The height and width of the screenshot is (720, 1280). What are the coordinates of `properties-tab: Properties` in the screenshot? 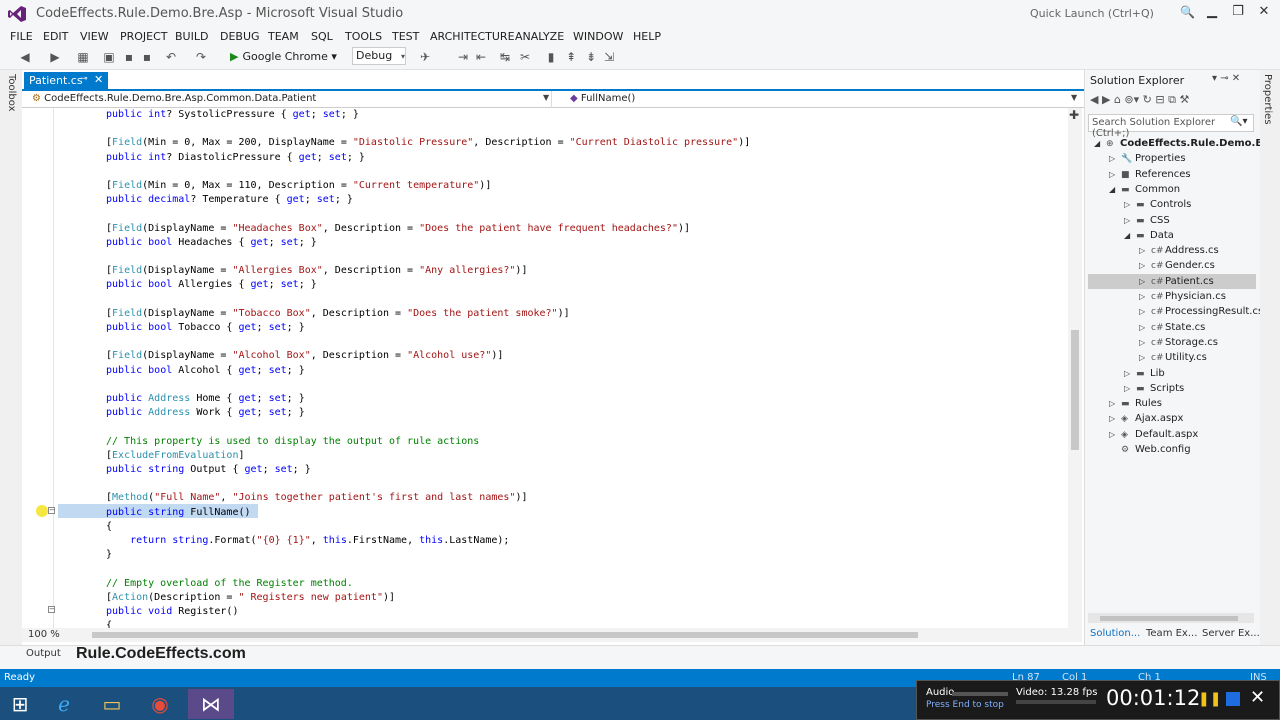 It's located at (1267, 99).